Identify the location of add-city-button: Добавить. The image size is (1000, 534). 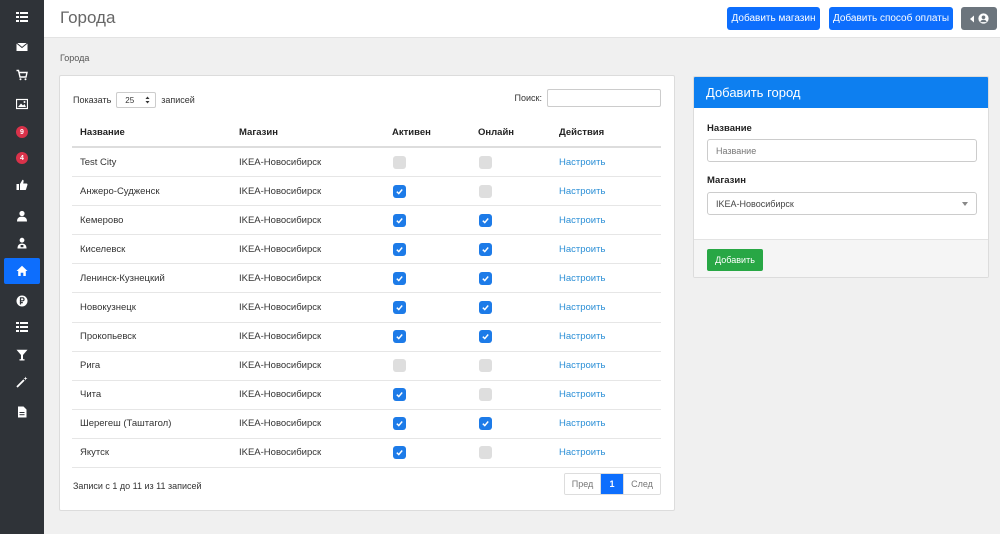
(735, 260).